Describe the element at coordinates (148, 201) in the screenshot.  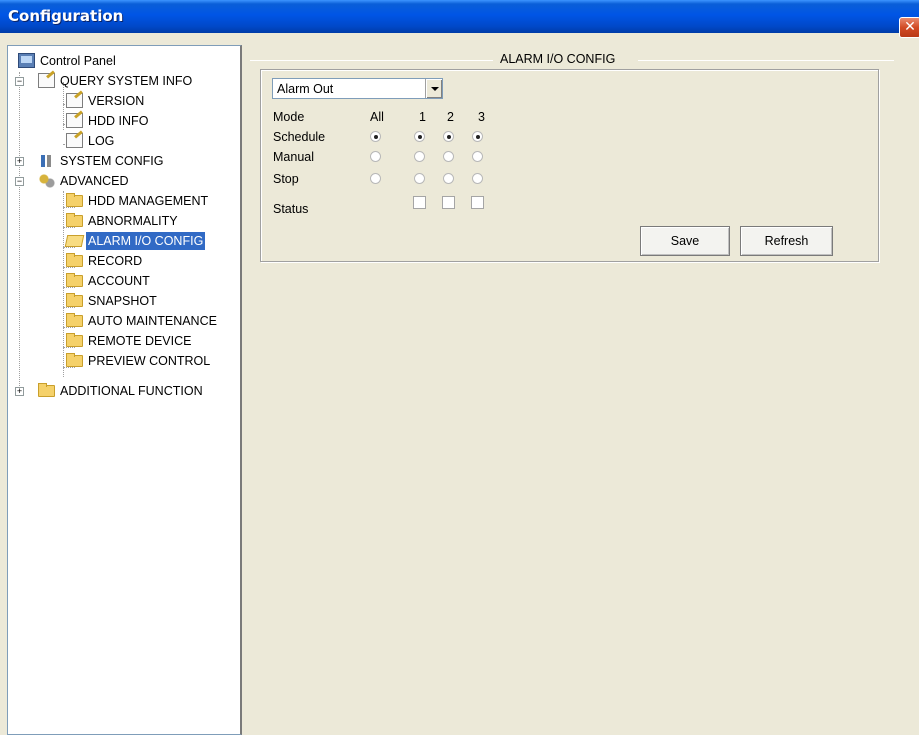
I see `tree-item-label: HDD MANAGEMENT` at that location.